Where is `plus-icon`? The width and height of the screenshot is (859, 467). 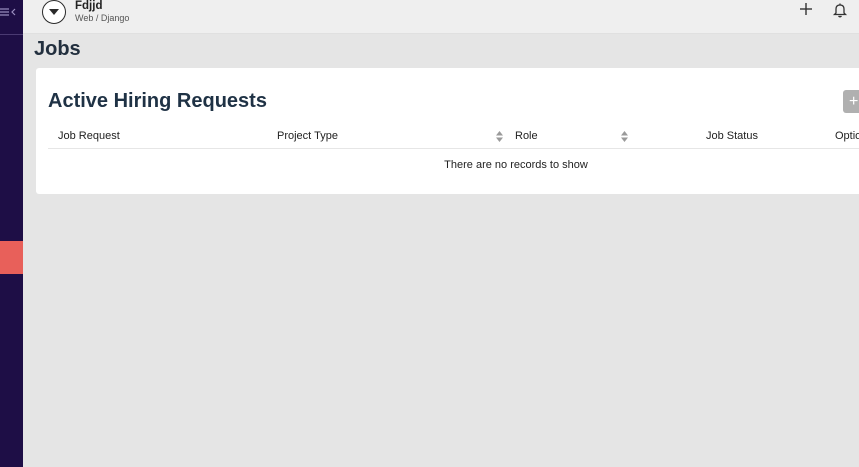
plus-icon is located at coordinates (806, 9).